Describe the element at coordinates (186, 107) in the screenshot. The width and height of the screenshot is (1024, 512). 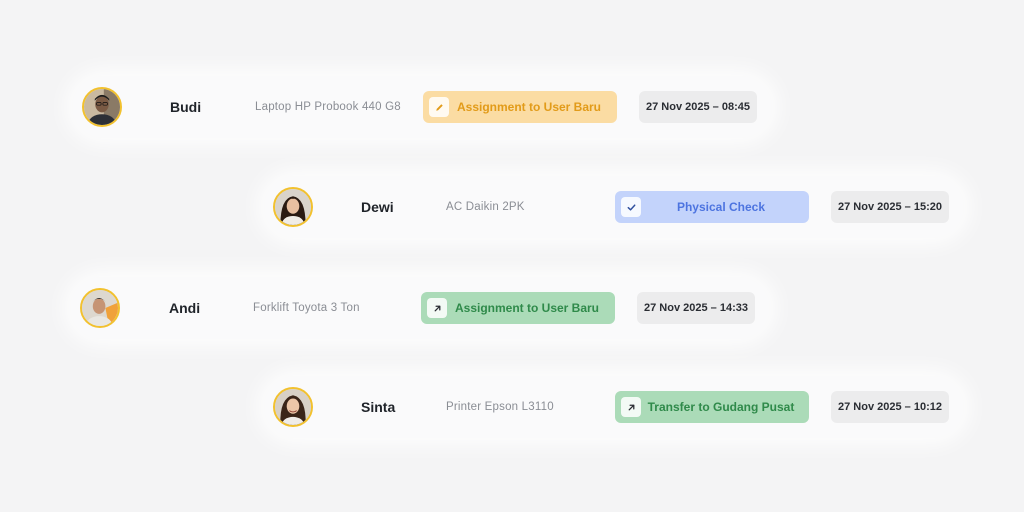
I see `user-name: Budi` at that location.